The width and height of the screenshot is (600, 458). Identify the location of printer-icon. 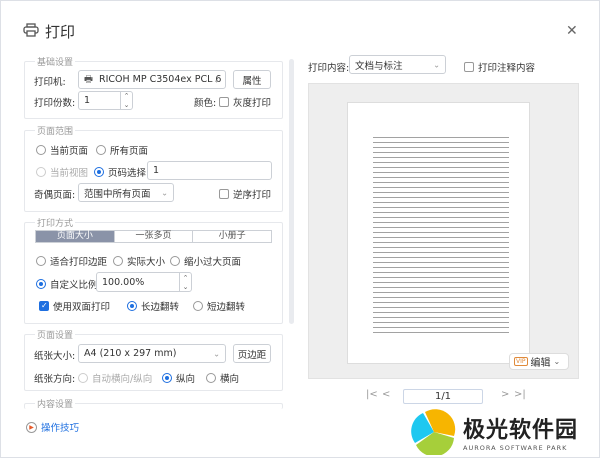
(31, 31).